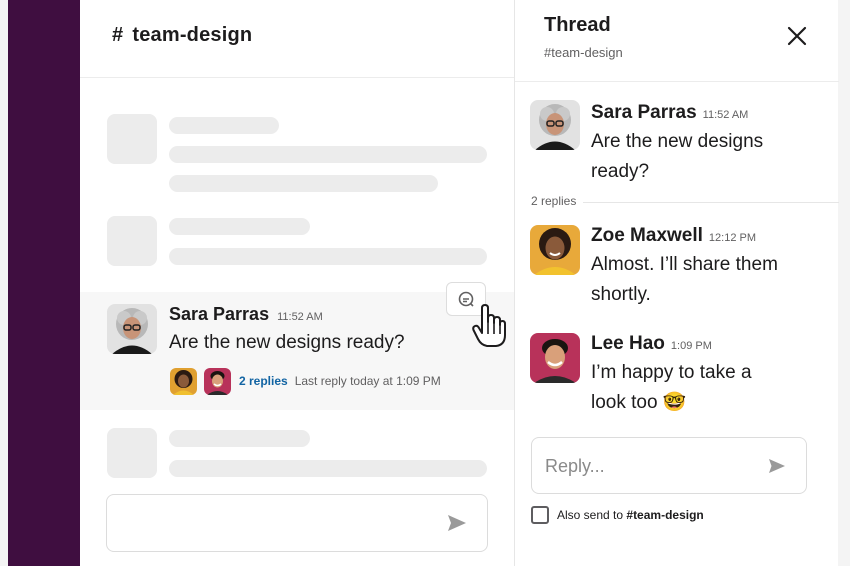  I want to click on channel-name: team-design, so click(192, 35).